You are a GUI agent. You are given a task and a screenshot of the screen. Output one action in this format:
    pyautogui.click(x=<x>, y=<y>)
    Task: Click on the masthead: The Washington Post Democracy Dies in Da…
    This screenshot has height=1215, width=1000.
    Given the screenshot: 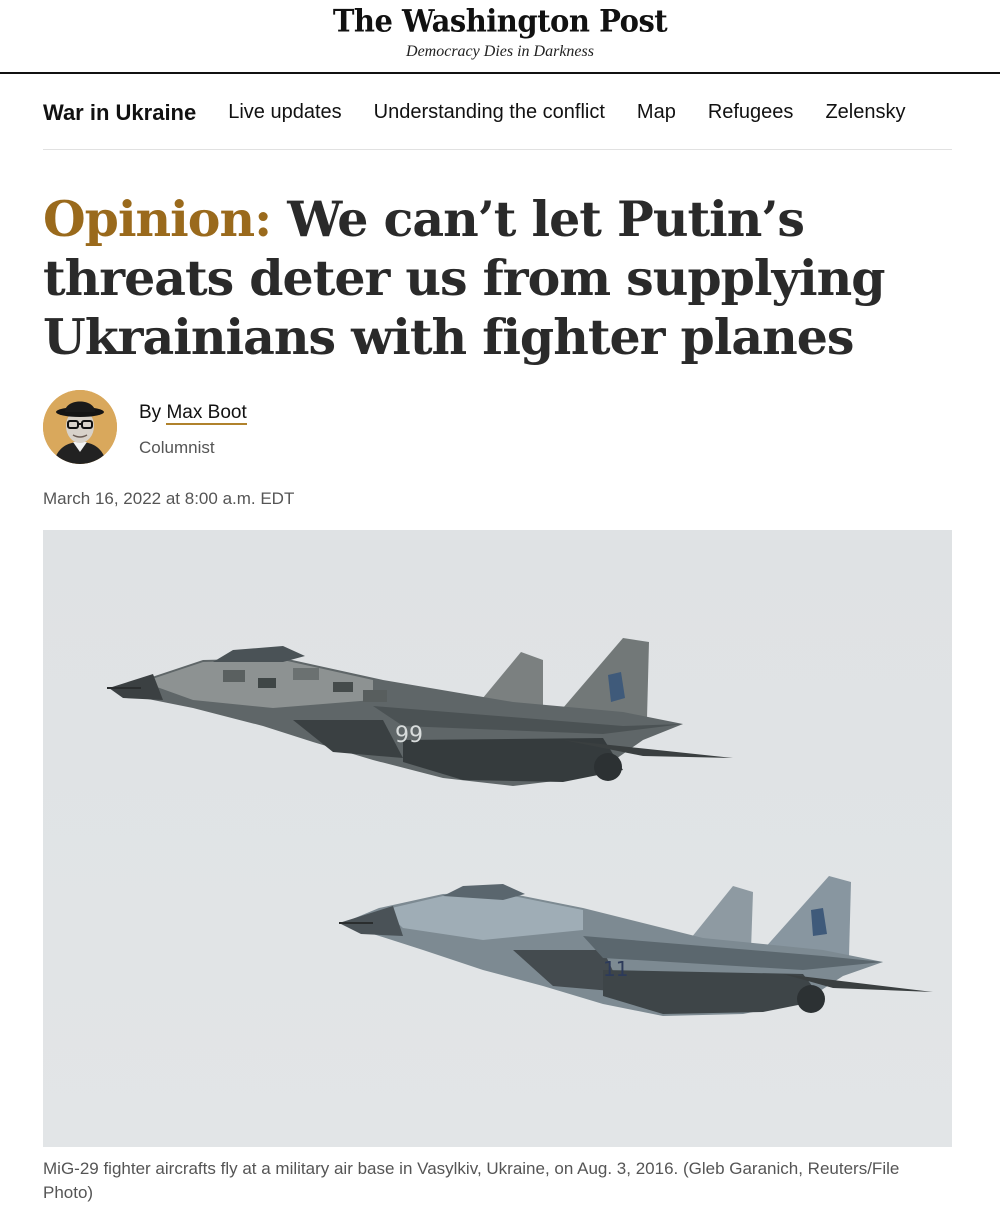 What is the action you would take?
    pyautogui.click(x=500, y=37)
    